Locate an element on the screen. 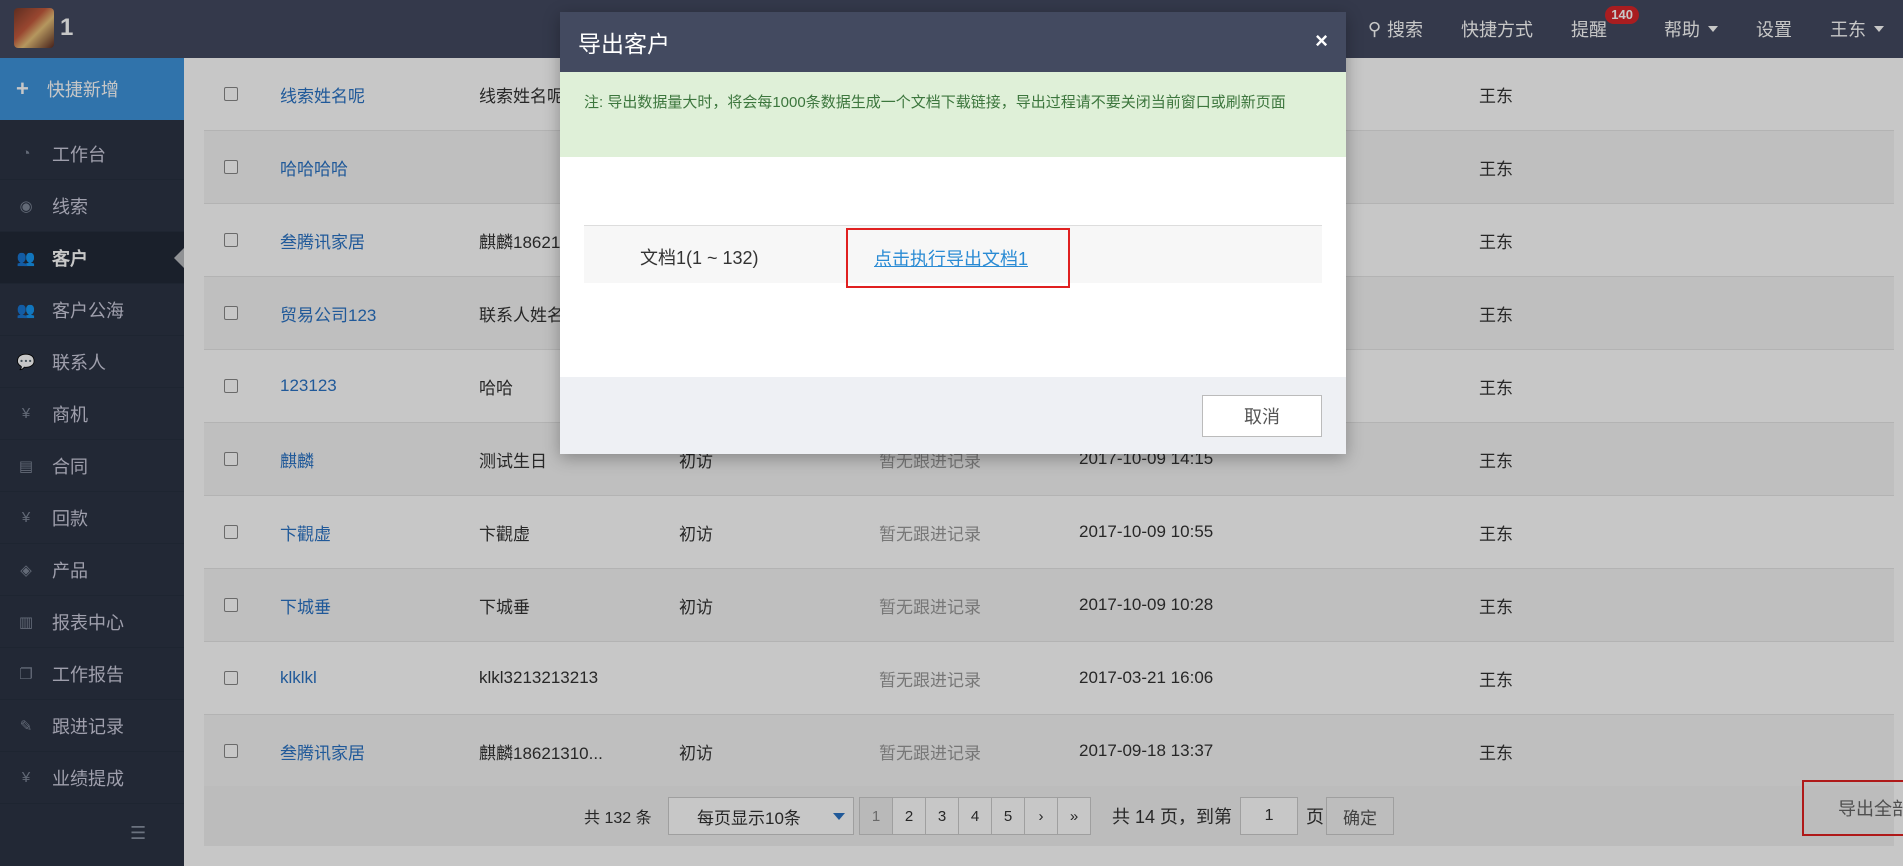 The image size is (1903, 866). dialog-footer: 取消 is located at coordinates (953, 415).